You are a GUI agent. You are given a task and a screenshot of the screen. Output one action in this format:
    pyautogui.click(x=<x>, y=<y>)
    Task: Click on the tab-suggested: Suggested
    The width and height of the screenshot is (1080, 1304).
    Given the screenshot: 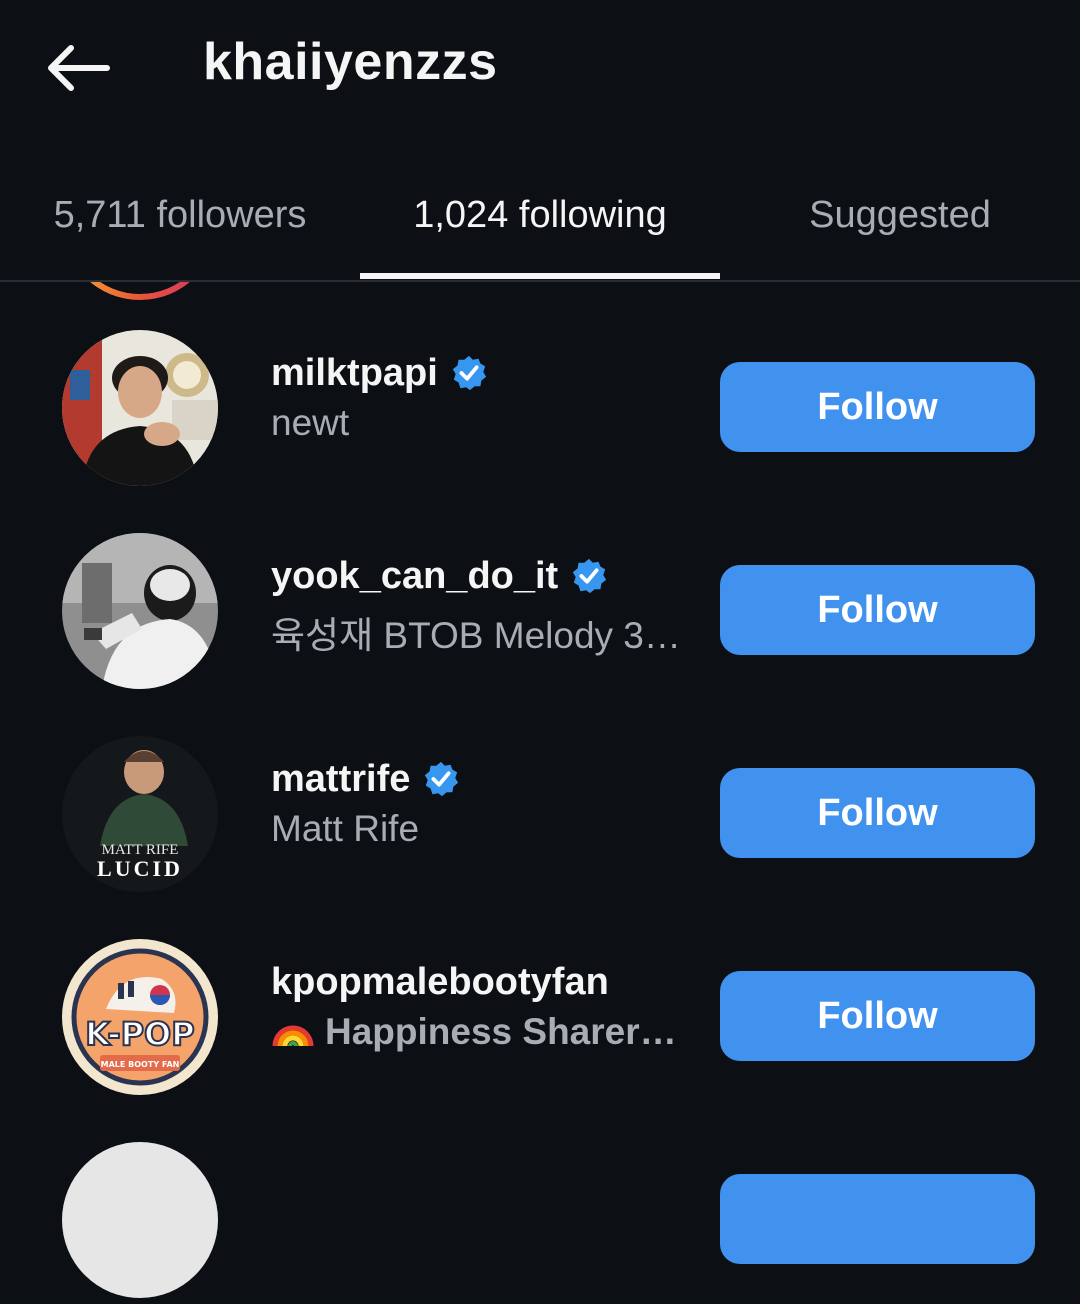 What is the action you would take?
    pyautogui.click(x=900, y=215)
    